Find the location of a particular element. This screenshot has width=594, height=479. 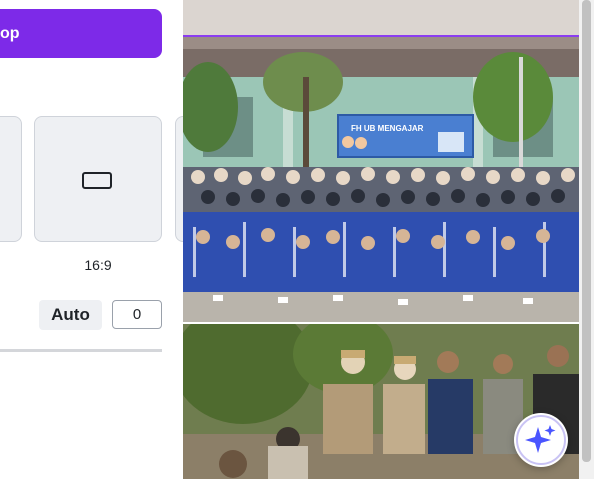

rectangle-16-9-icon is located at coordinates (97, 180).